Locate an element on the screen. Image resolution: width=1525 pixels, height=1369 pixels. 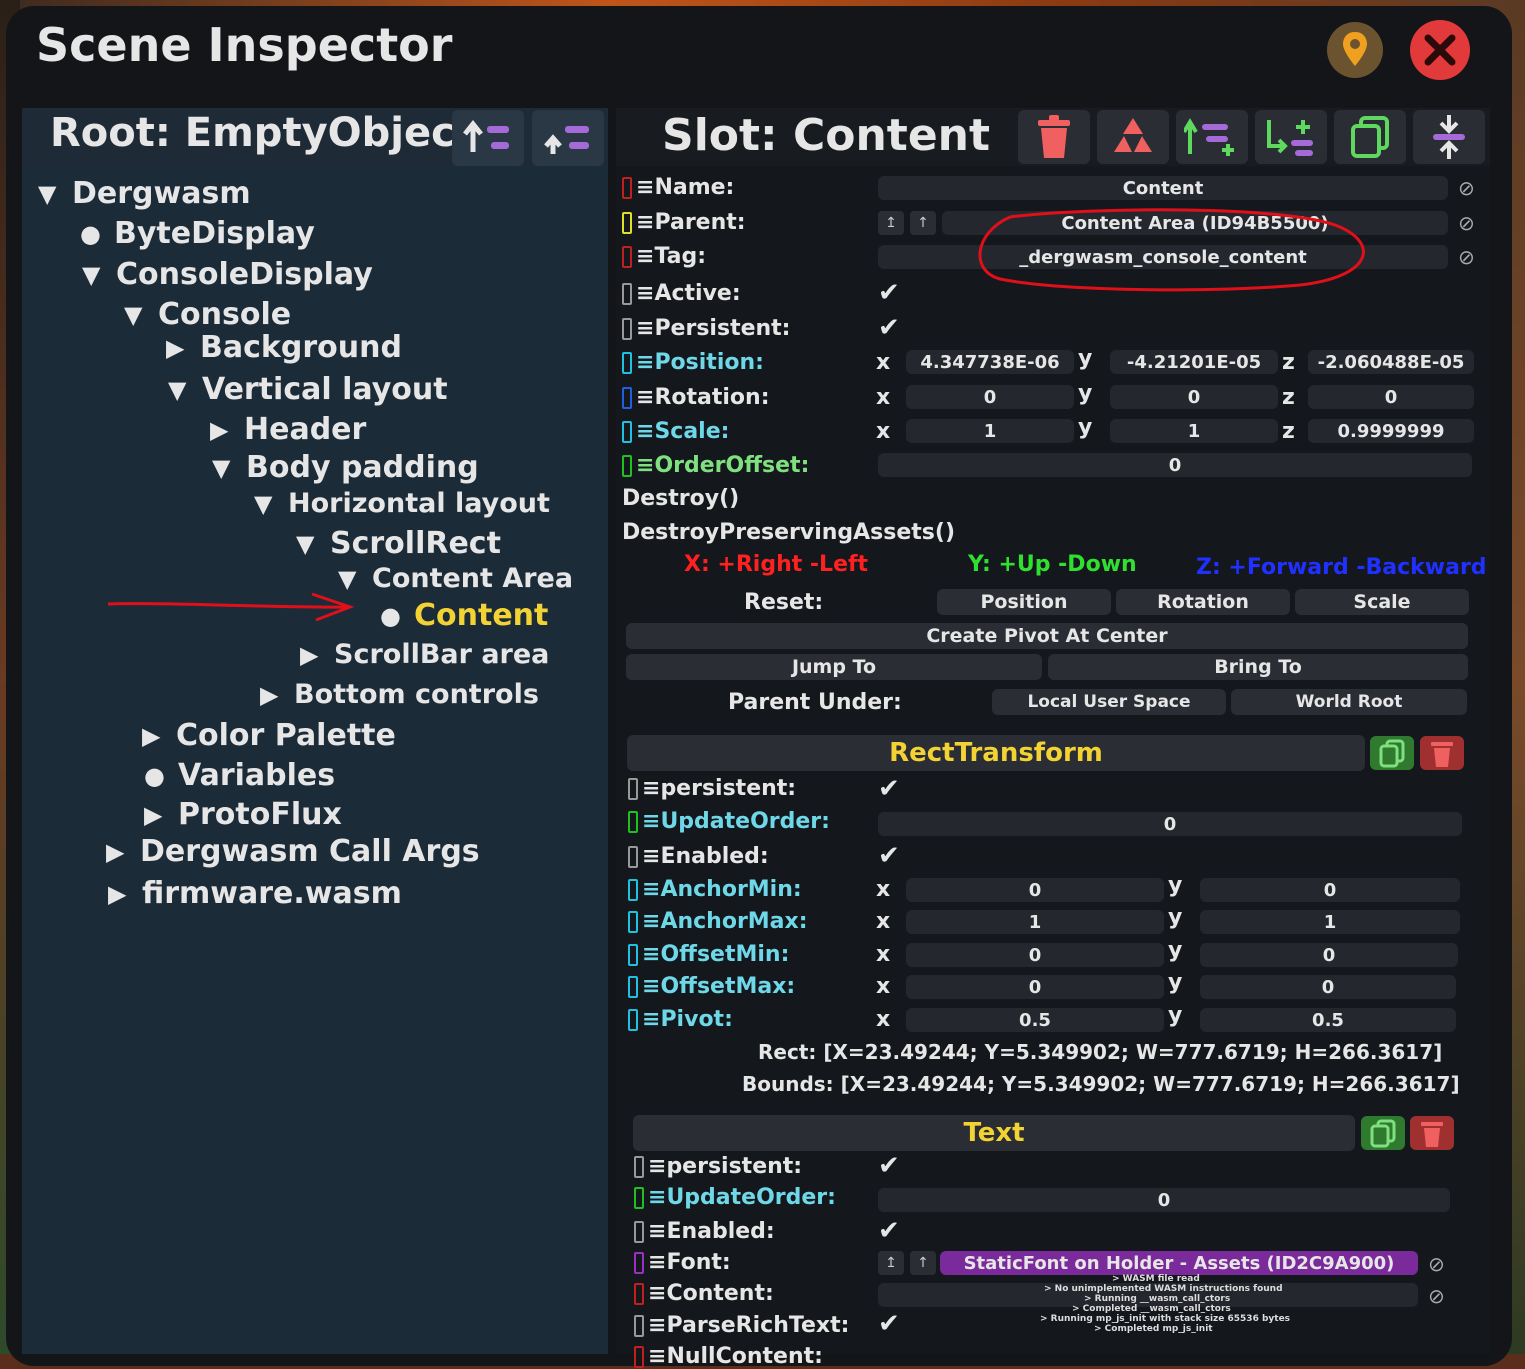
tree-item-console: ▼ Console is located at coordinates (207, 314).